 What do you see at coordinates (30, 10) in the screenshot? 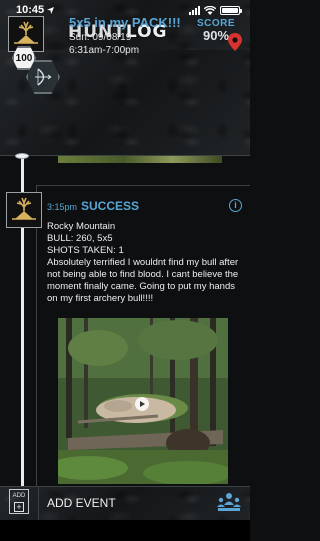
I see `clock-time: 10:45` at bounding box center [30, 10].